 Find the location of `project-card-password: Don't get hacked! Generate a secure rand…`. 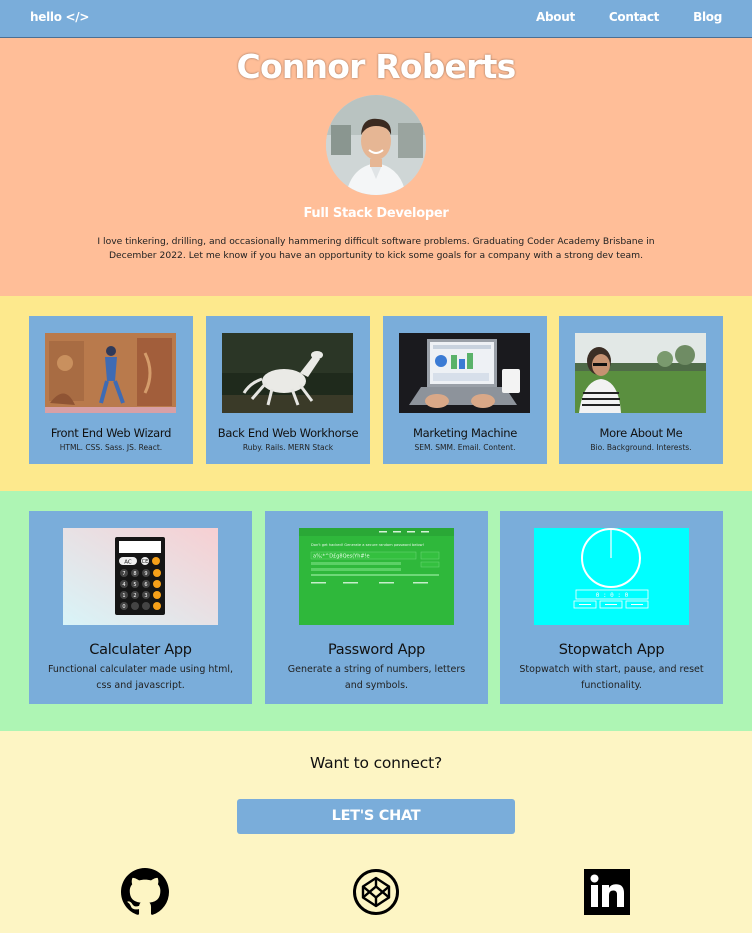

project-card-password: Don't get hacked! Generate a secure rand… is located at coordinates (376, 607).